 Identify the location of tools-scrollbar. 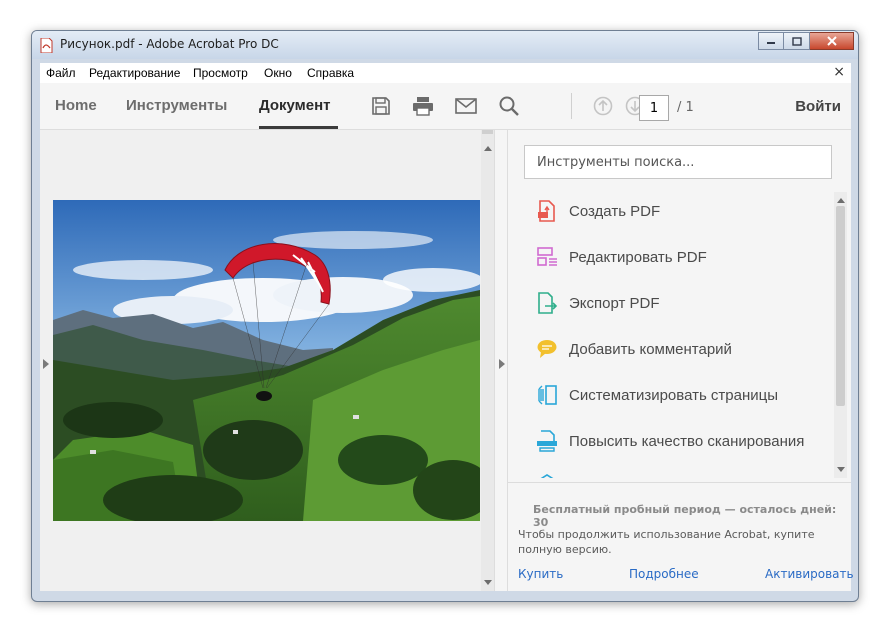
(840, 335).